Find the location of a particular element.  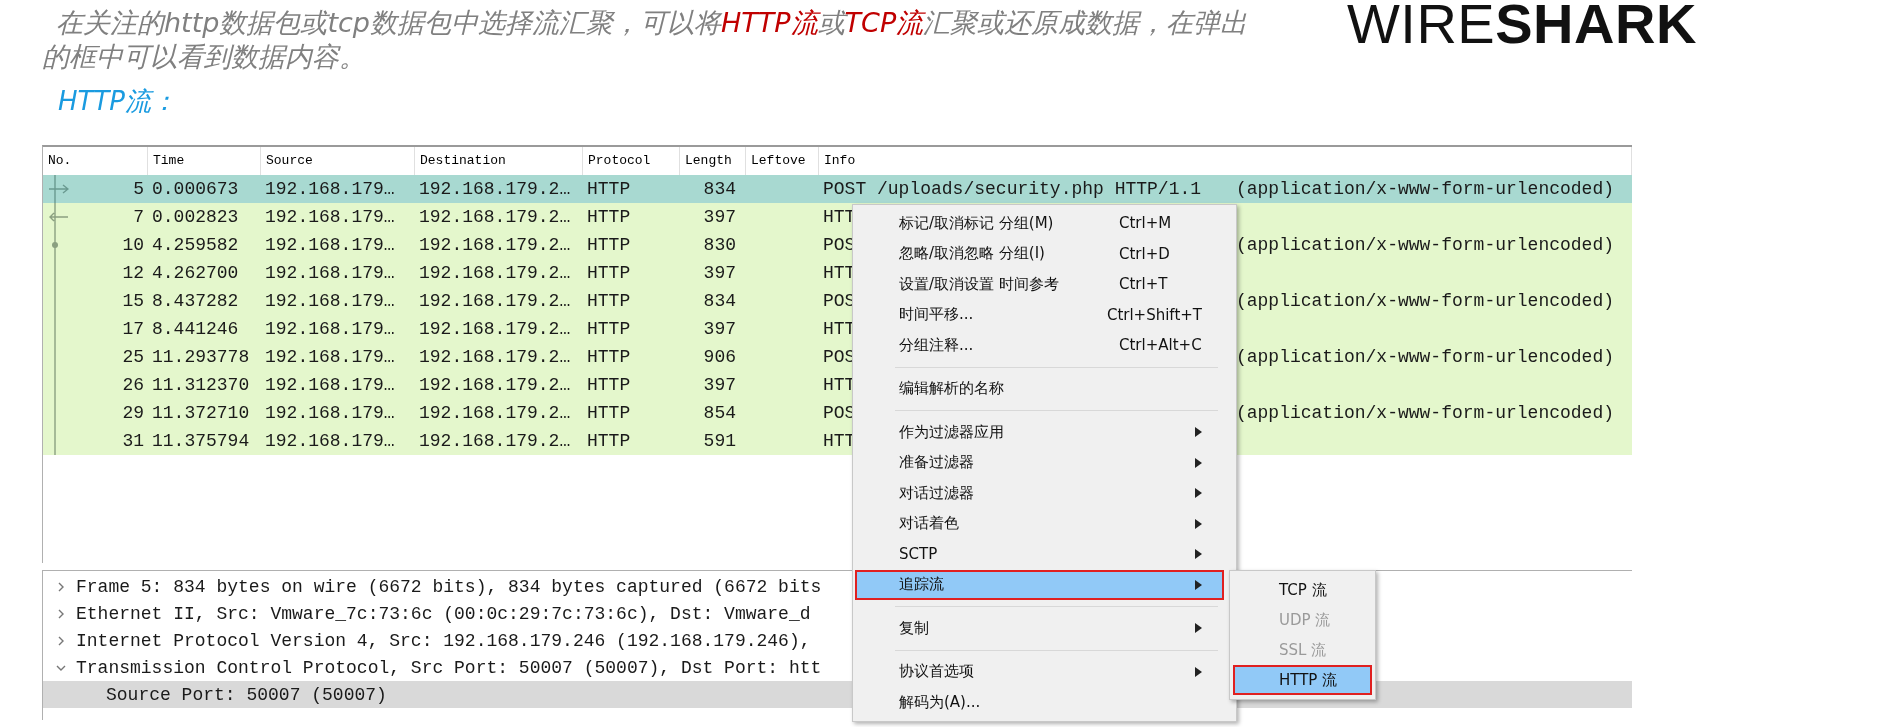

menu-item: HTTP 流 is located at coordinates (1302, 680).